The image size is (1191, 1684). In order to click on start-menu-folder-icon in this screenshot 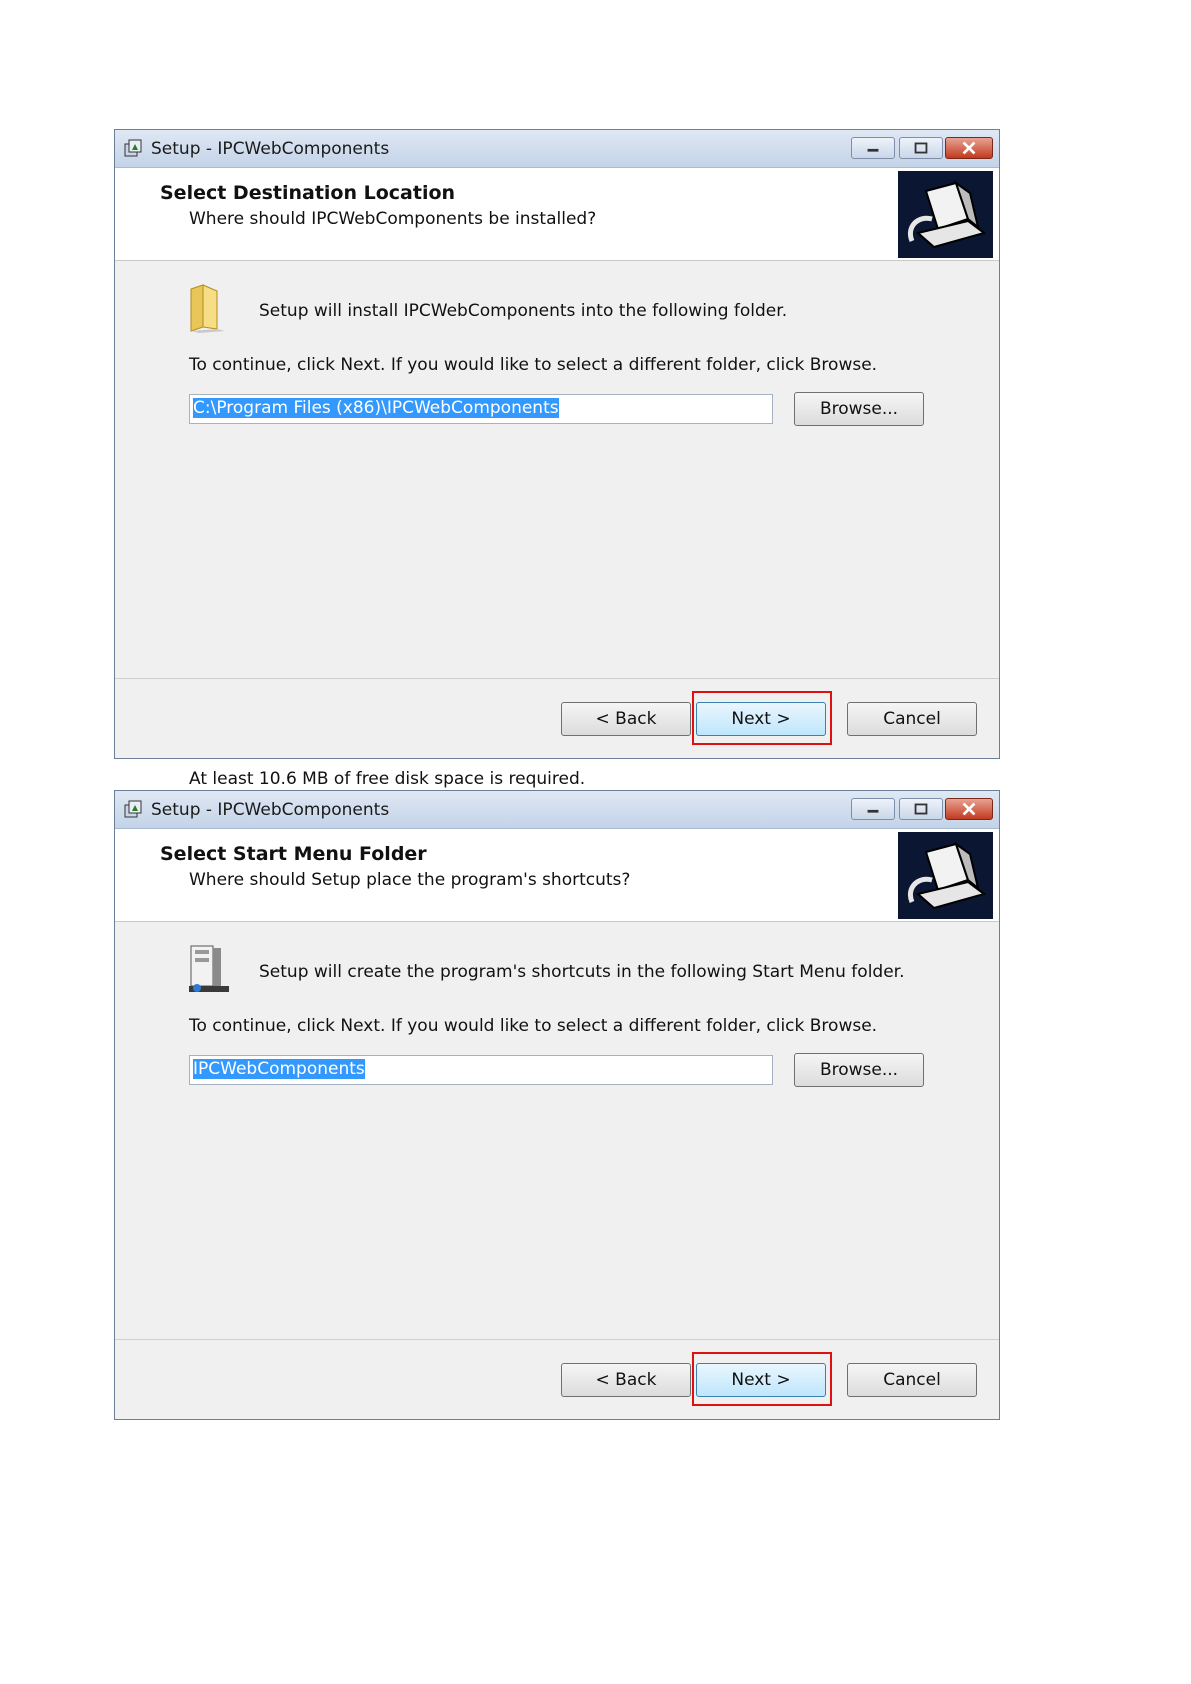, I will do `click(209, 968)`.